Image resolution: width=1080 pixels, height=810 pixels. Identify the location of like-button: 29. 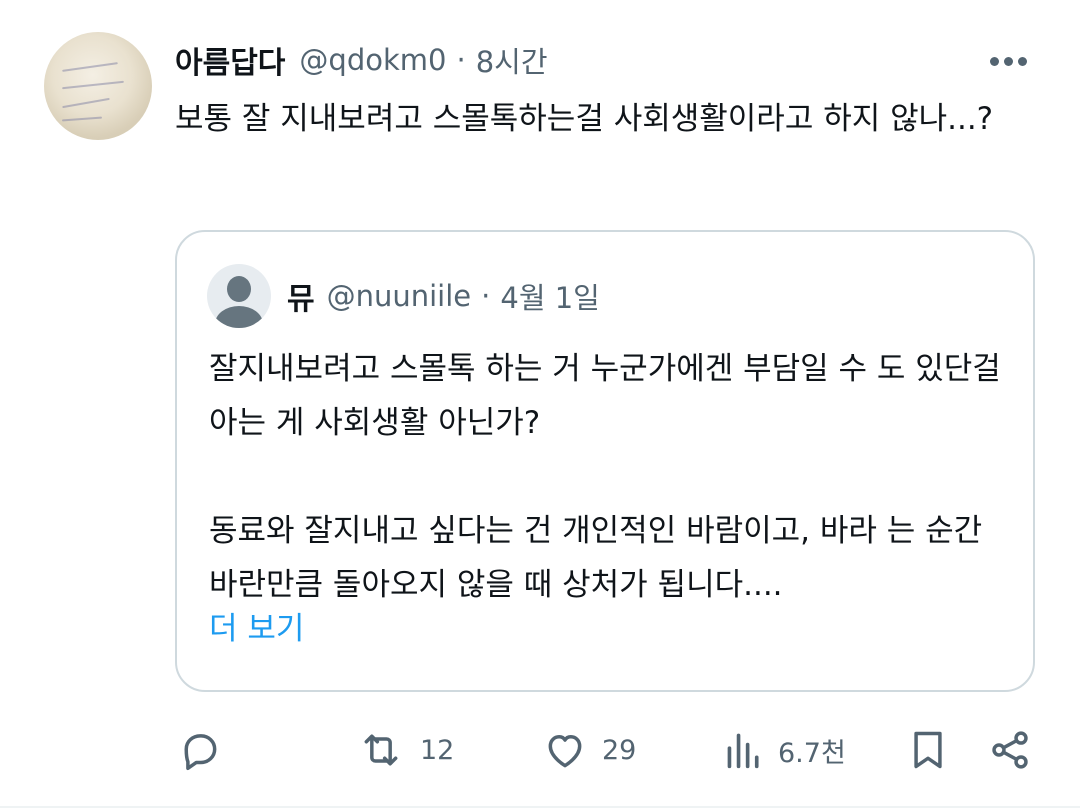
(589, 750).